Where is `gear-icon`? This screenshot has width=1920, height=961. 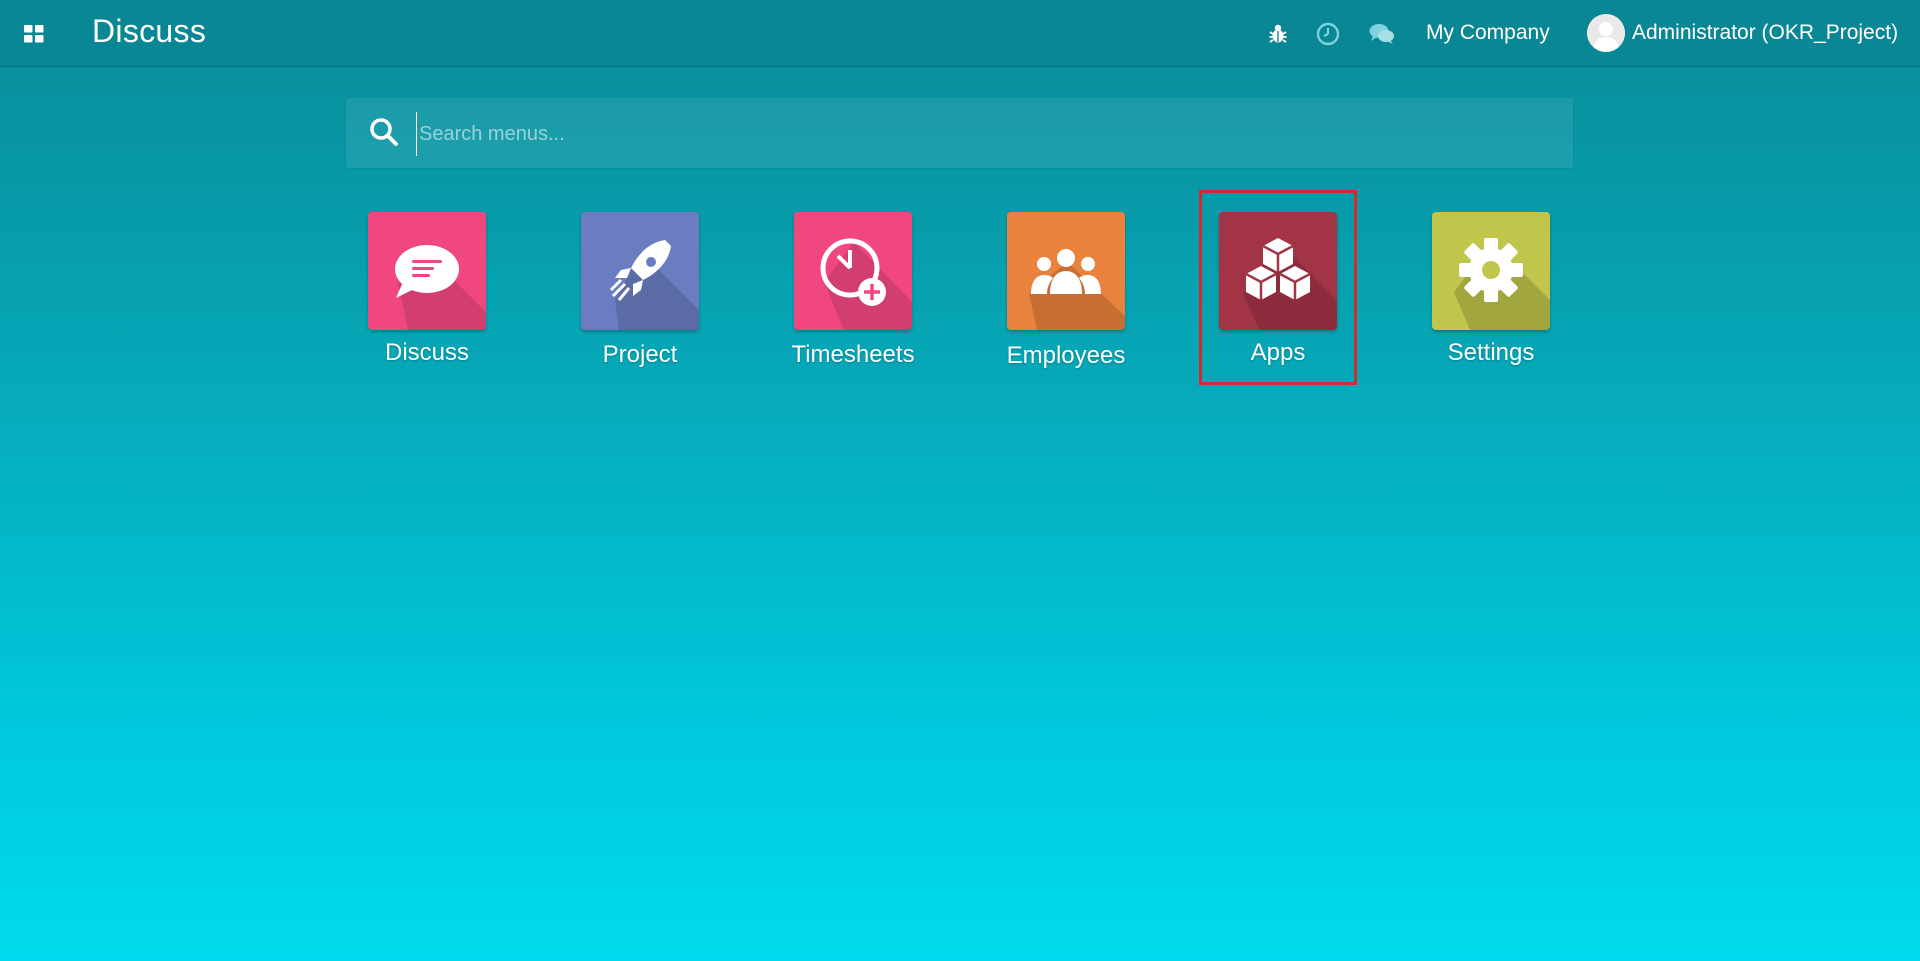
gear-icon is located at coordinates (1491, 271).